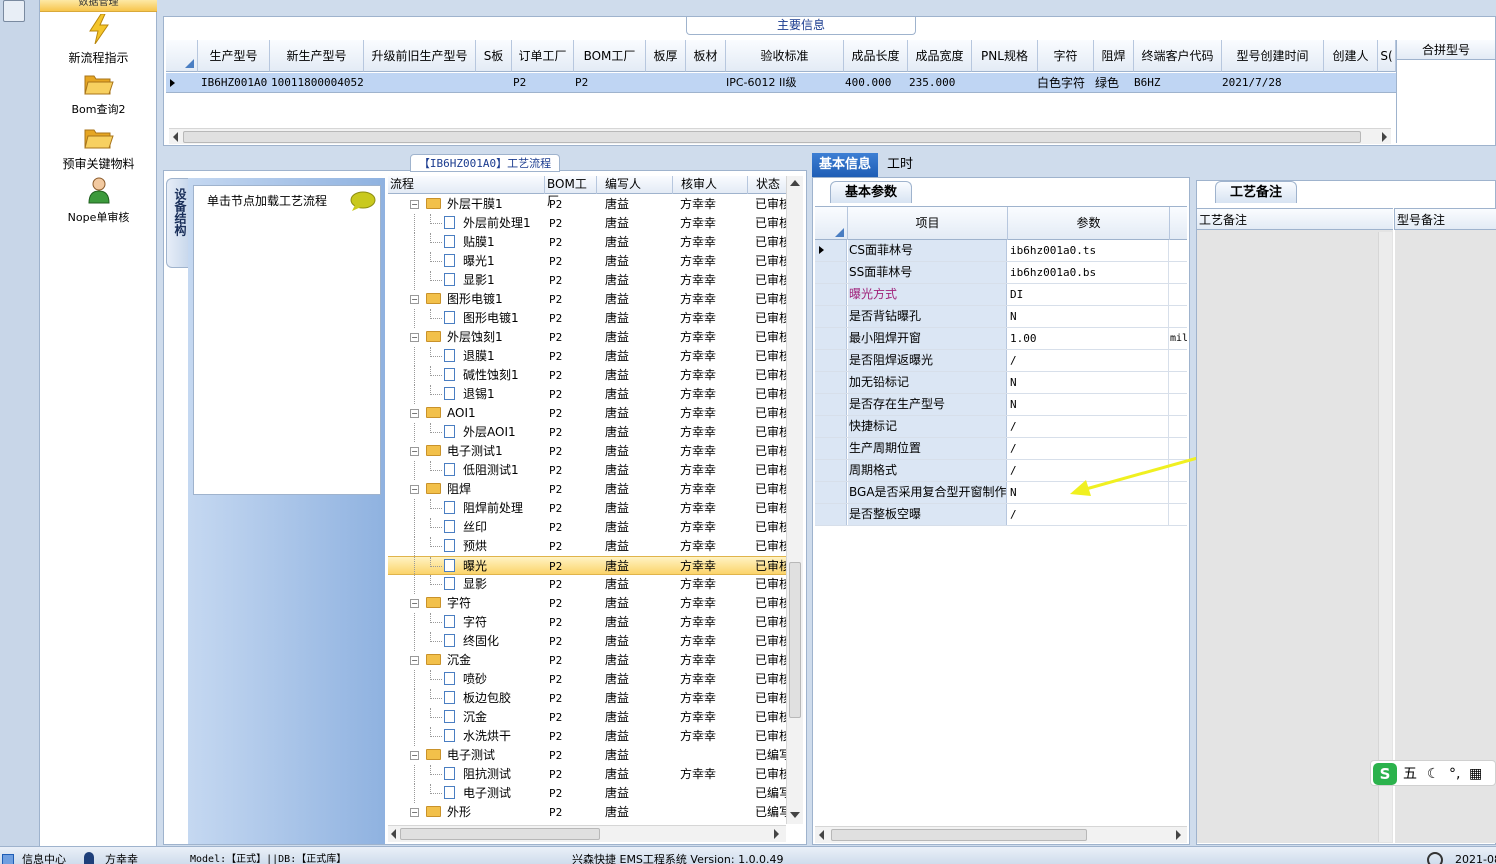 The width and height of the screenshot is (1496, 864). What do you see at coordinates (587, 793) in the screenshot?
I see `tree-row: 电子测试 P2 唐益 已编写` at bounding box center [587, 793].